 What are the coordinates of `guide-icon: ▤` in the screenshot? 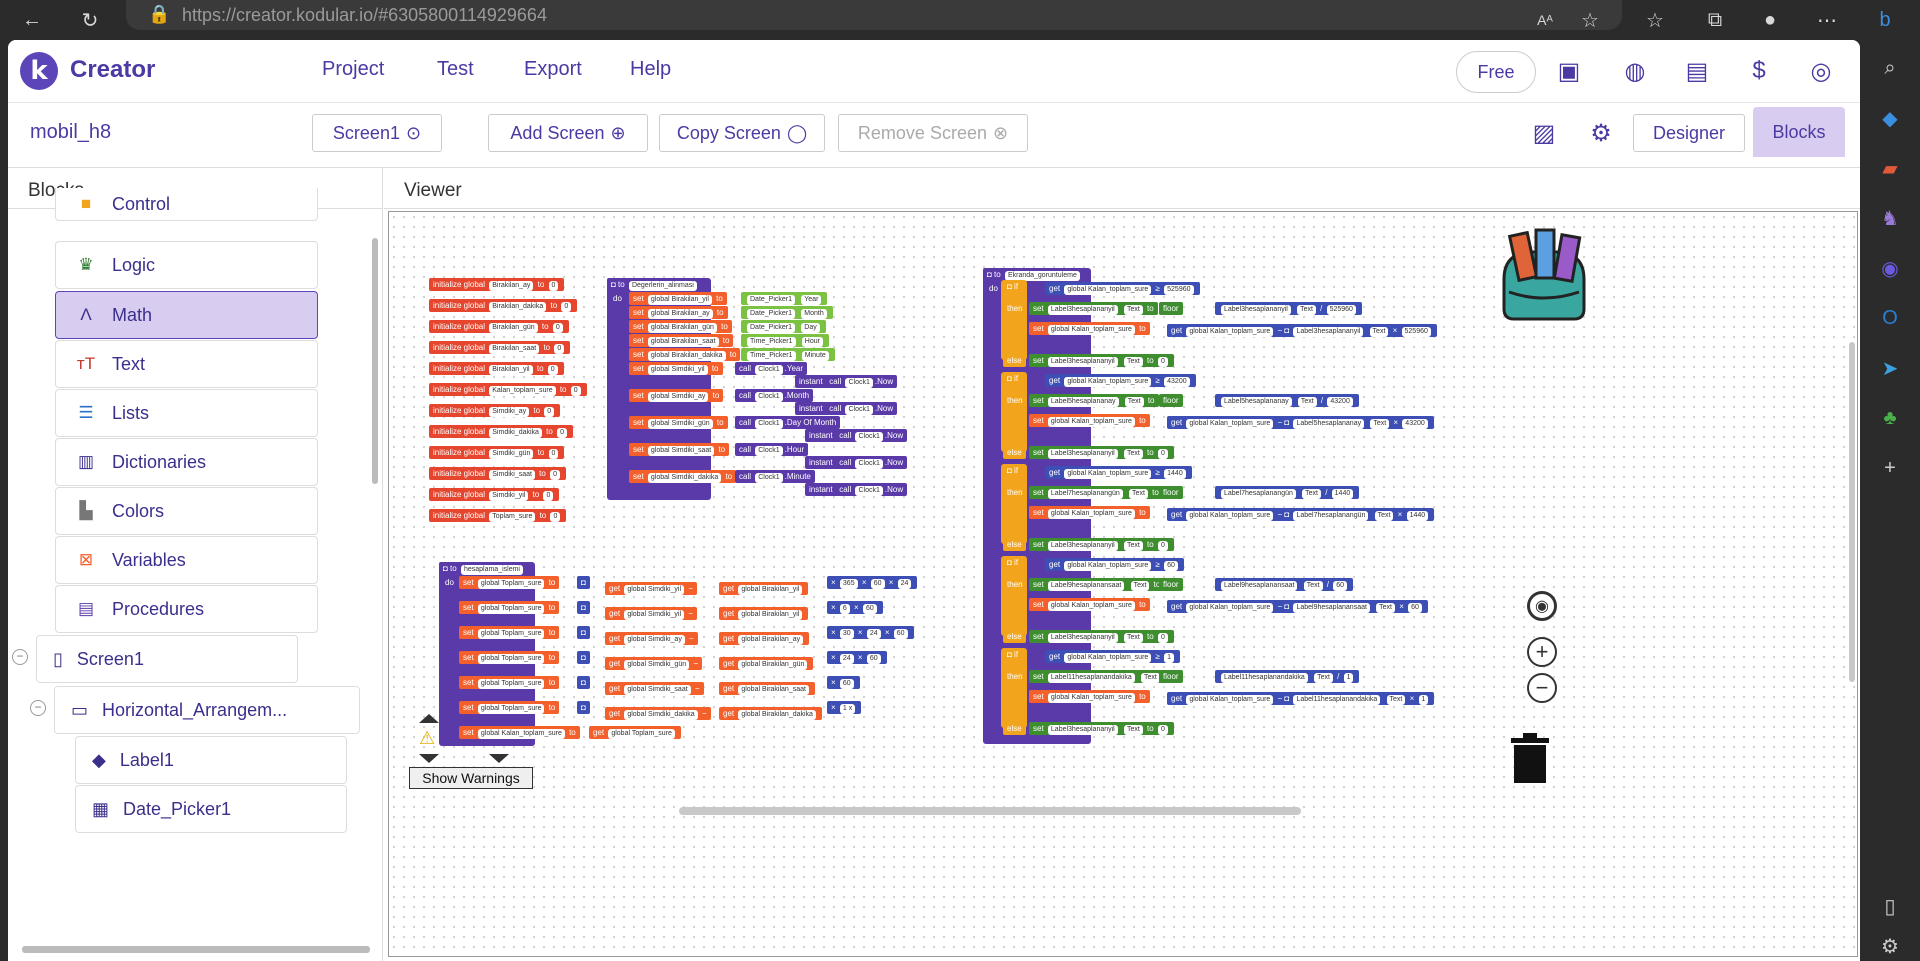 It's located at (1697, 71).